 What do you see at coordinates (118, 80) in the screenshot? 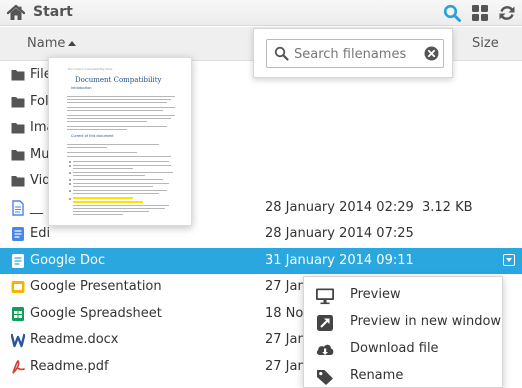
I see `preview-title: Document Compatibility` at bounding box center [118, 80].